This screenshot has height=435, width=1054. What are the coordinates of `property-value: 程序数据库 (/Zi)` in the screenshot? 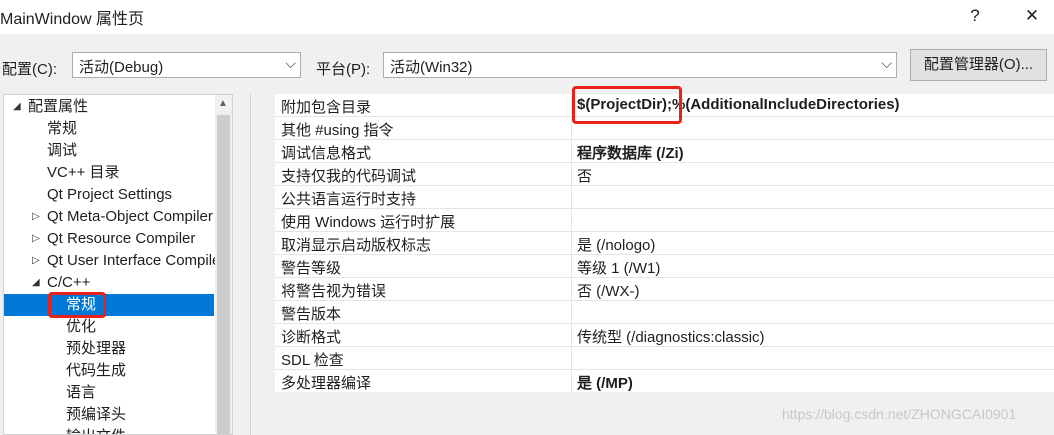 It's located at (630, 152).